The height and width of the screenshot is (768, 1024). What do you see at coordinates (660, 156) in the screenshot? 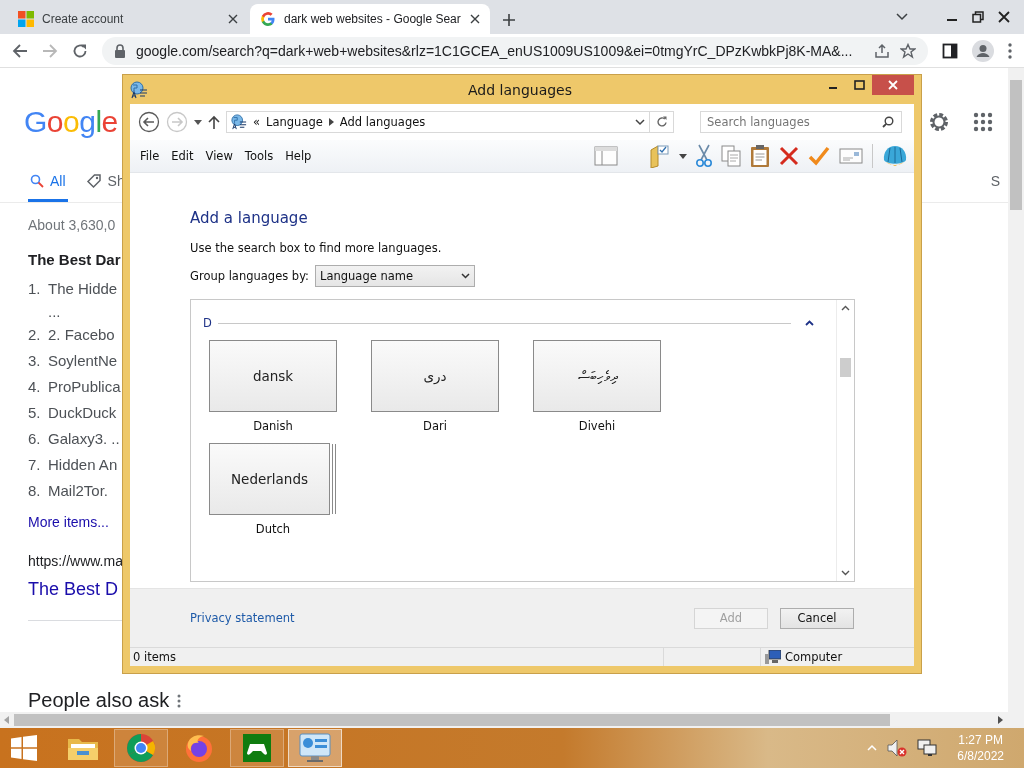
I see `folder-check-icon` at bounding box center [660, 156].